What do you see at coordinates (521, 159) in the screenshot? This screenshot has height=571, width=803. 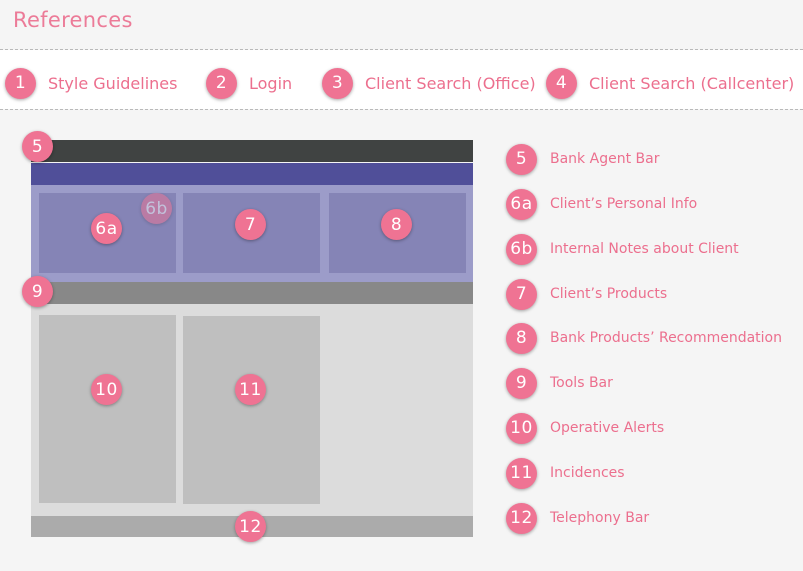 I see `number-badge: 5` at bounding box center [521, 159].